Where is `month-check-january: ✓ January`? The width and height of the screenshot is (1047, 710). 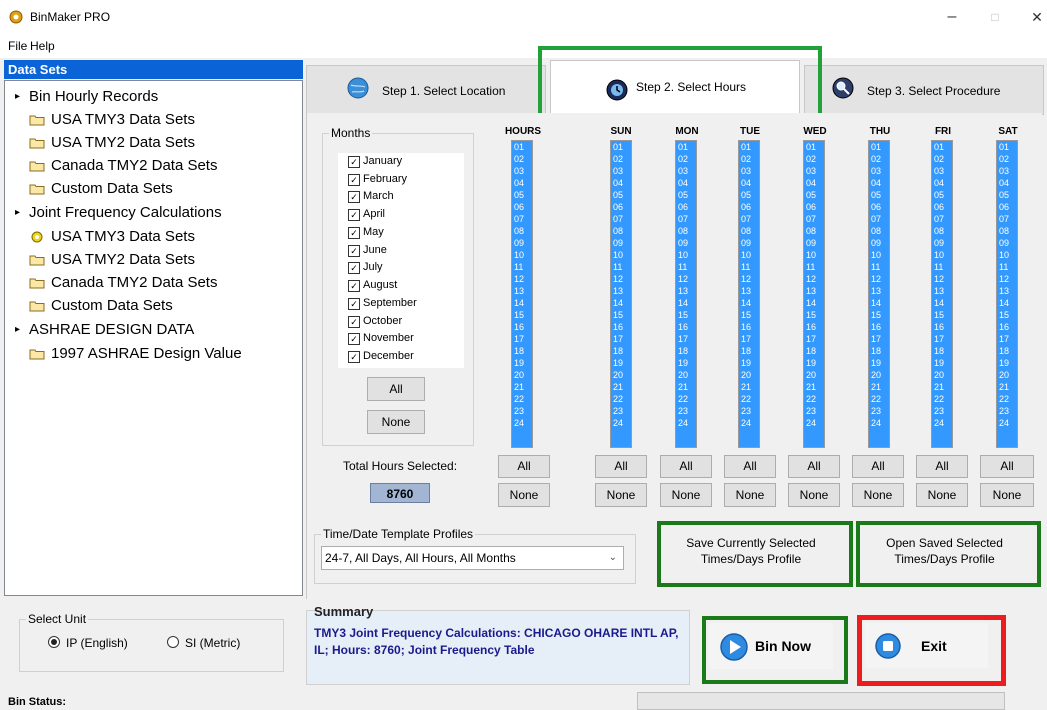
month-check-january: ✓ January is located at coordinates (375, 161).